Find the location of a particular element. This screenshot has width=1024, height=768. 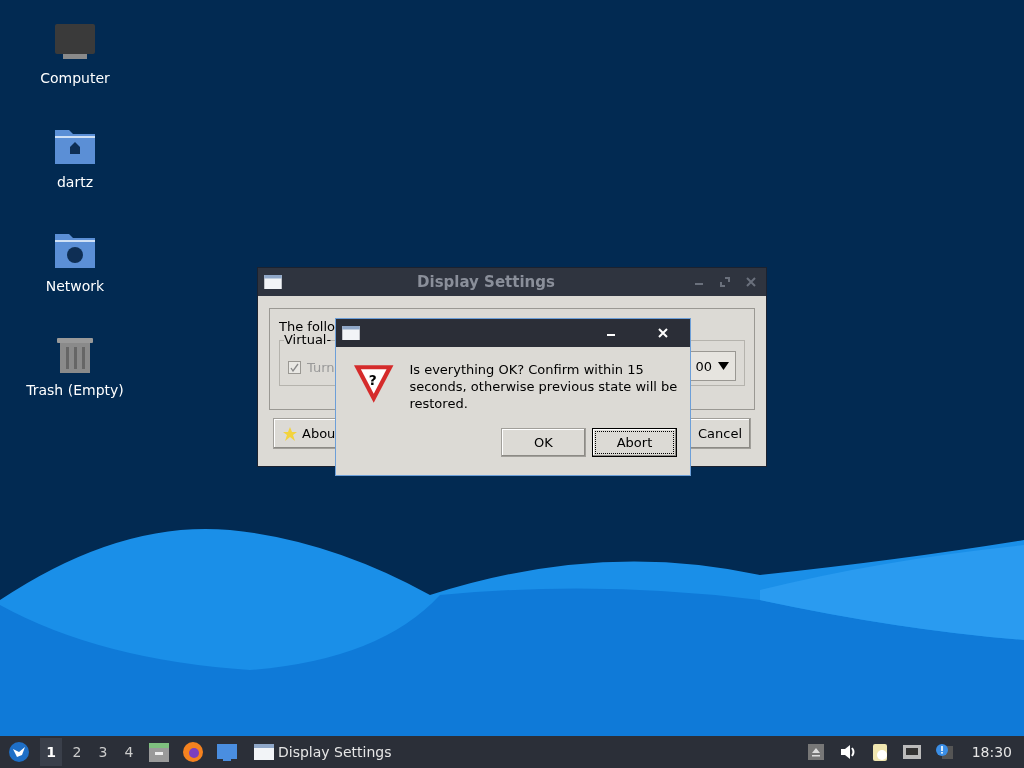

cancel-button: Cancel is located at coordinates (719, 433).